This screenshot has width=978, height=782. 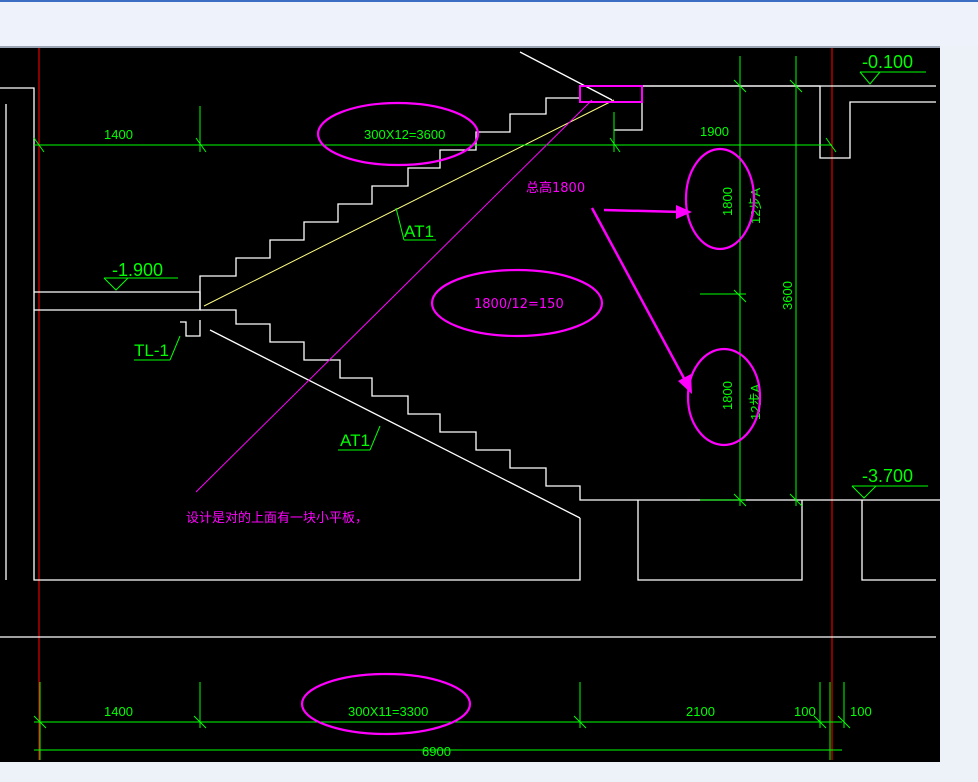 I want to click on upper-flight-soffit, so click(x=566, y=76).